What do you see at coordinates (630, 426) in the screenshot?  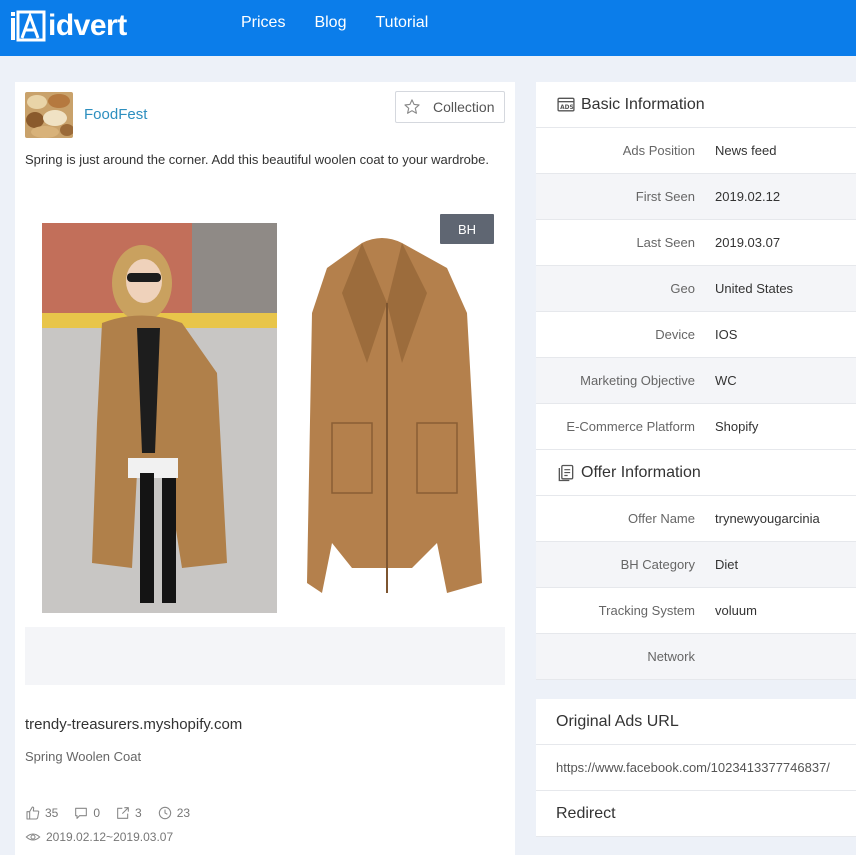 I see `info-label: E-Commerce Platform` at bounding box center [630, 426].